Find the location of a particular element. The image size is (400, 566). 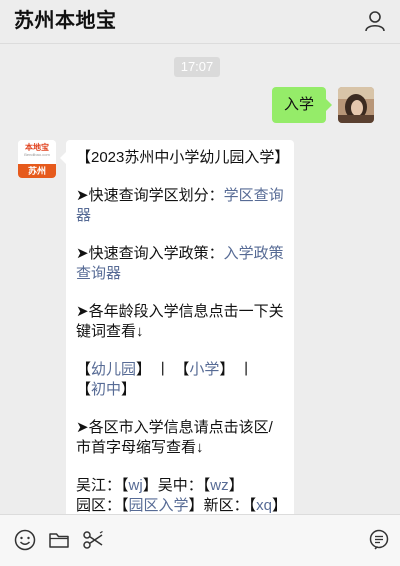

school-district-line: ➤快速查询学区划分：学区查询器 is located at coordinates (180, 205).